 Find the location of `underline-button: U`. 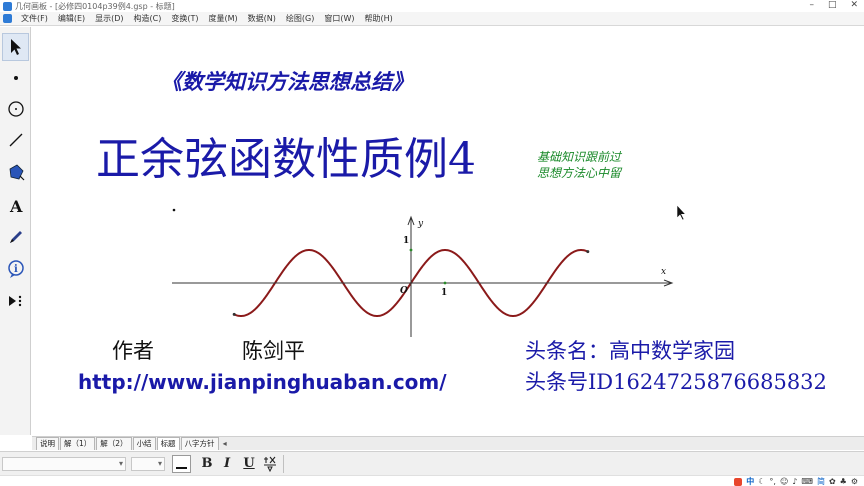

underline-button: U is located at coordinates (249, 464).